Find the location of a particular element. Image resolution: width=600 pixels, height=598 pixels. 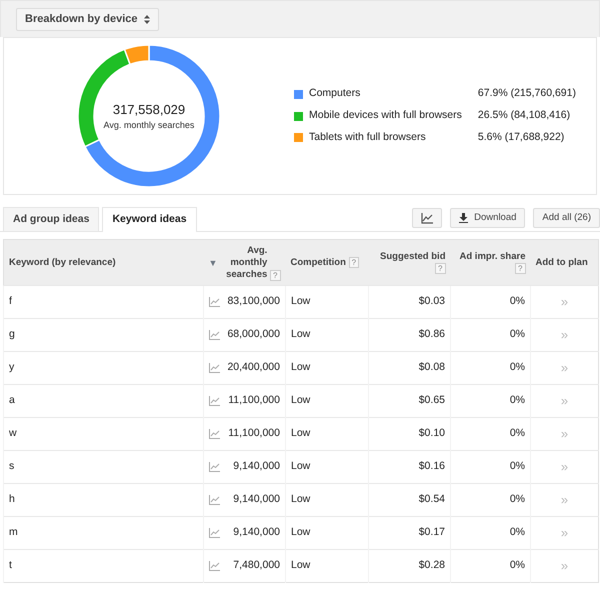

keyword-cell: m is located at coordinates (104, 533).